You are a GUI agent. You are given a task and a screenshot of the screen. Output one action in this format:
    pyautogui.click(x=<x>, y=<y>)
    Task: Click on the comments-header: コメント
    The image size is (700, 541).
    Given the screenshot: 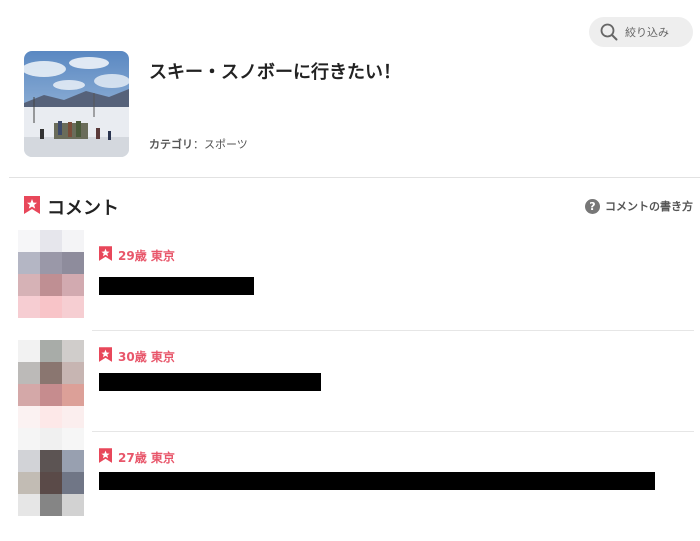 What is the action you would take?
    pyautogui.click(x=71, y=207)
    